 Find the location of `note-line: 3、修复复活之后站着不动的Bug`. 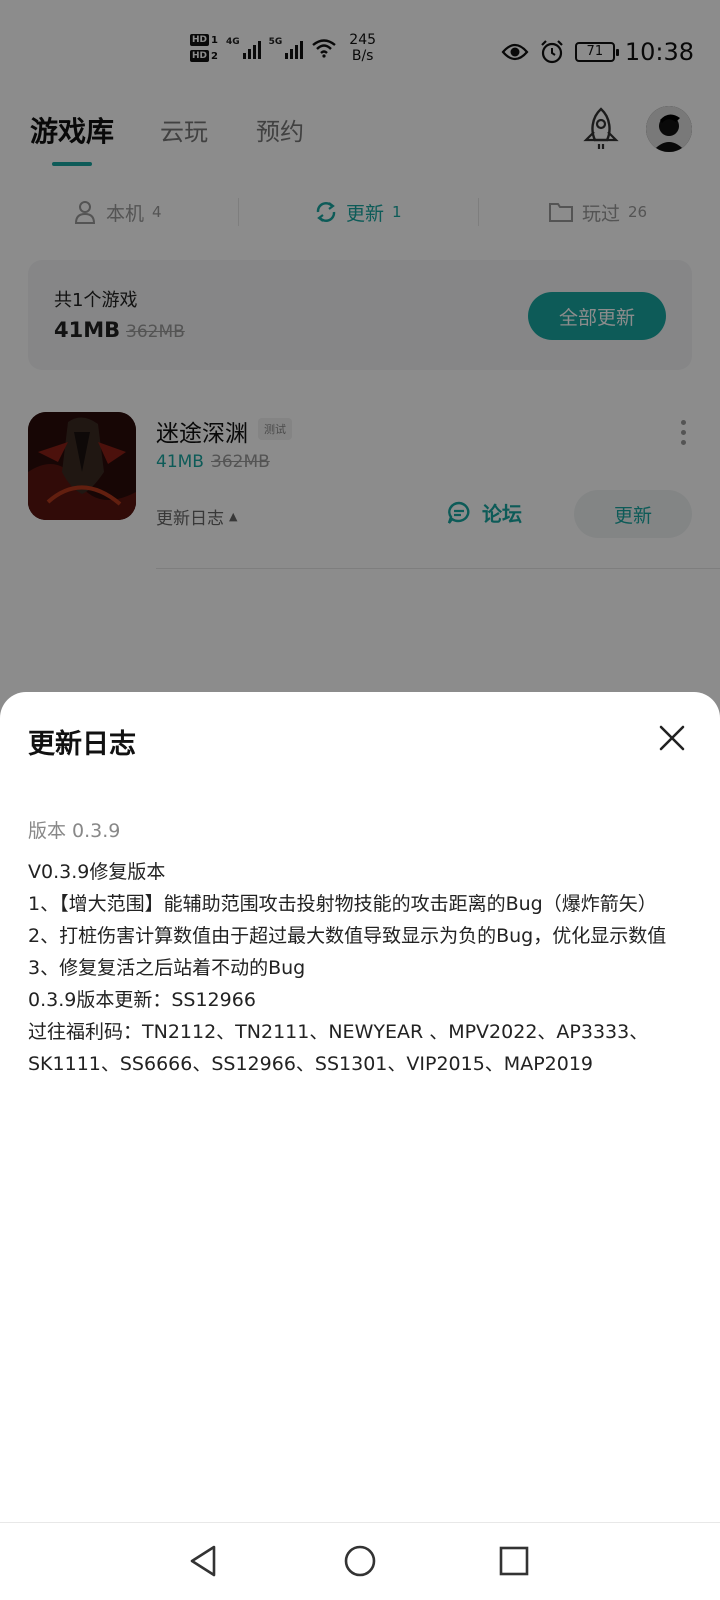

note-line: 3、修复复活之后站着不动的Bug is located at coordinates (167, 968).